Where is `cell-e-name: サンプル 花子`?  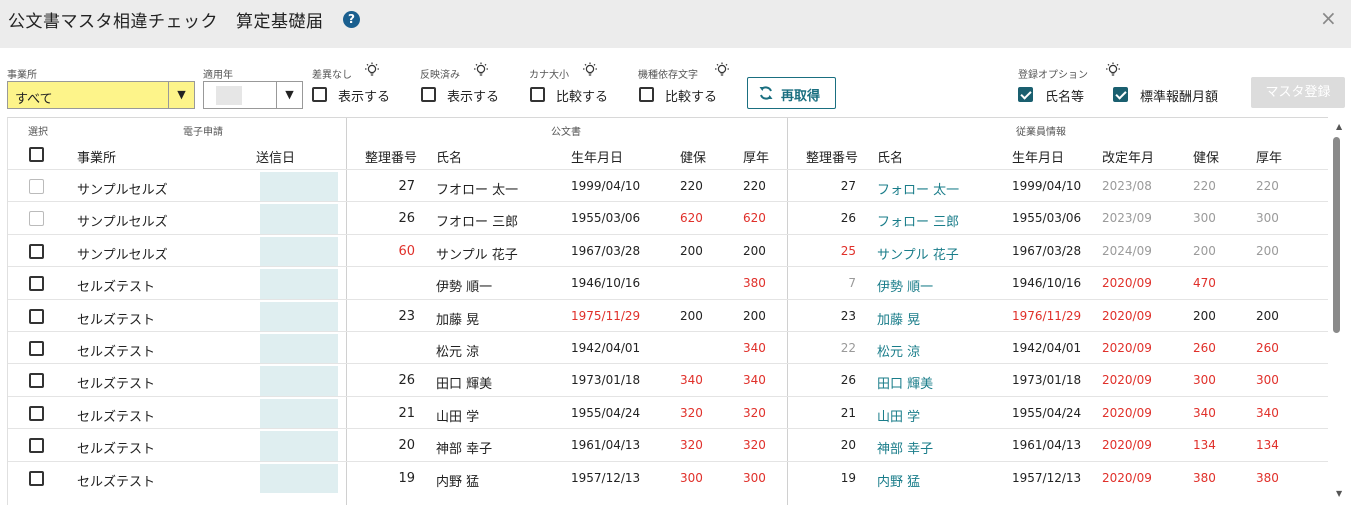 cell-e-name: サンプル 花子 is located at coordinates (942, 253).